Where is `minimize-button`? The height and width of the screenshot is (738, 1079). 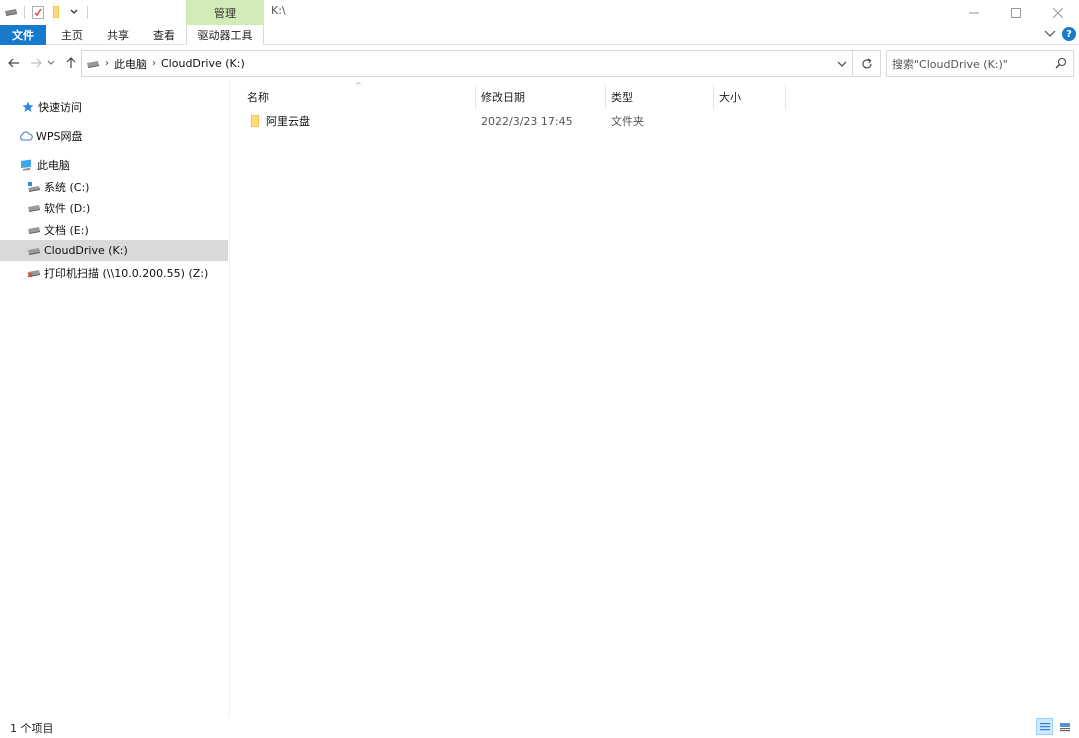
minimize-button is located at coordinates (974, 12).